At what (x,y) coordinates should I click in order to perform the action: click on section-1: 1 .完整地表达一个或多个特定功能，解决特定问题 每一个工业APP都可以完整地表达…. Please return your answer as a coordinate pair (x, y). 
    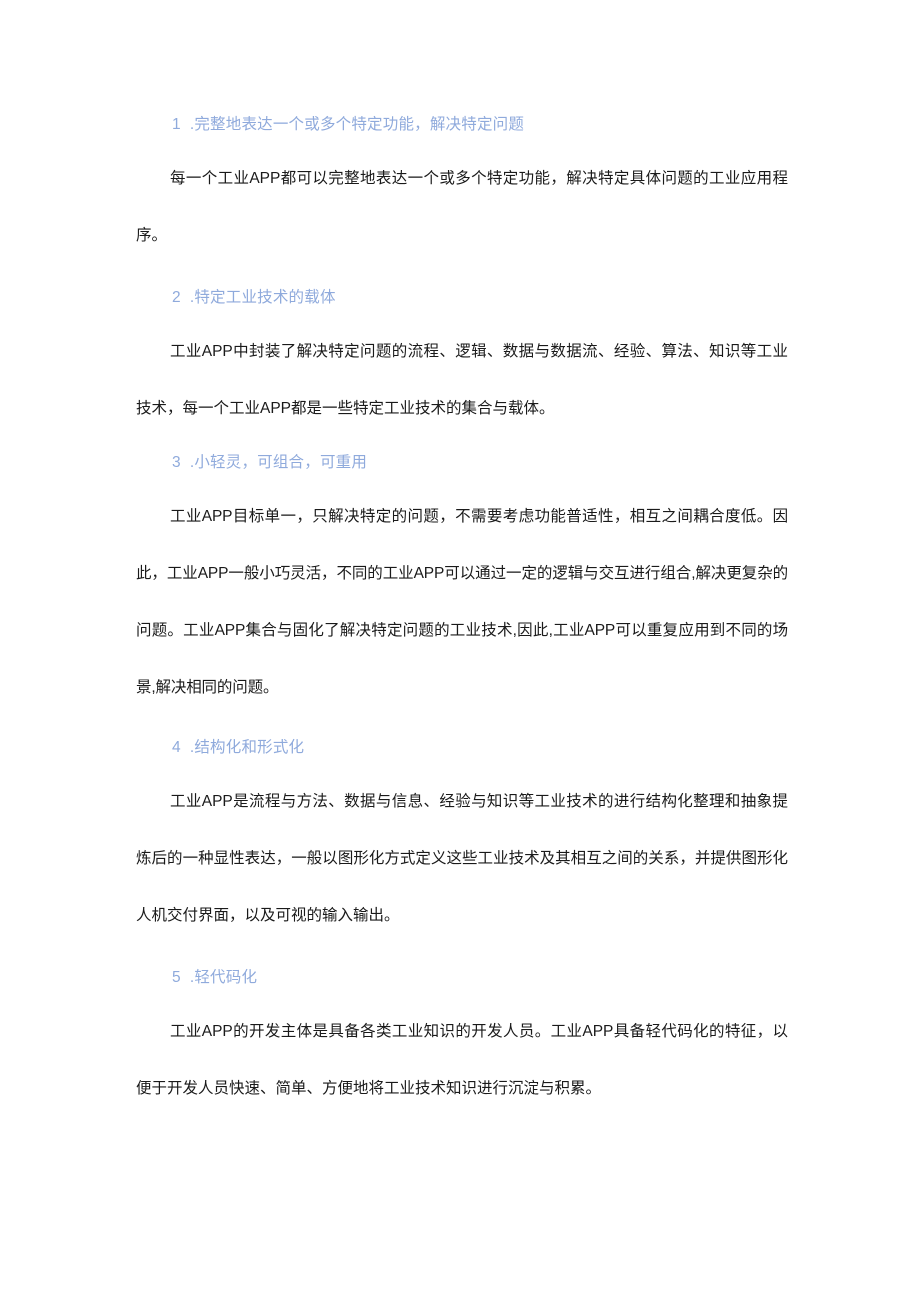
    Looking at the image, I should click on (462, 187).